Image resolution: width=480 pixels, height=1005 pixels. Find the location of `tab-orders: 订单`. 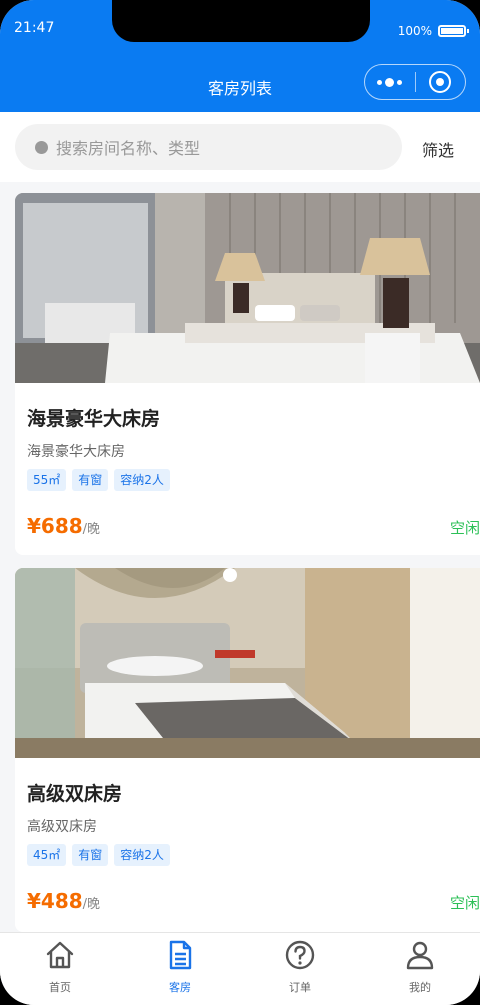

tab-orders: 订单 is located at coordinates (300, 969).